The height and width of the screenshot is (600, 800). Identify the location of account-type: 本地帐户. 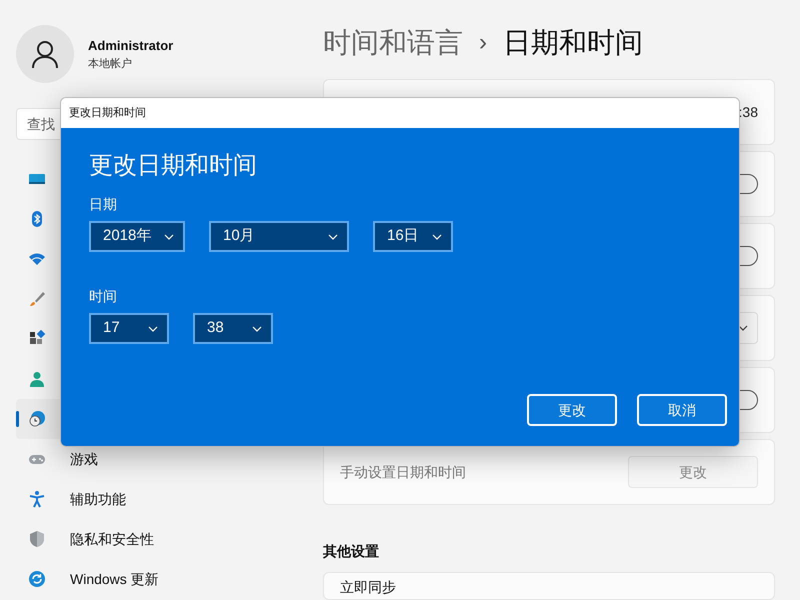
(110, 64).